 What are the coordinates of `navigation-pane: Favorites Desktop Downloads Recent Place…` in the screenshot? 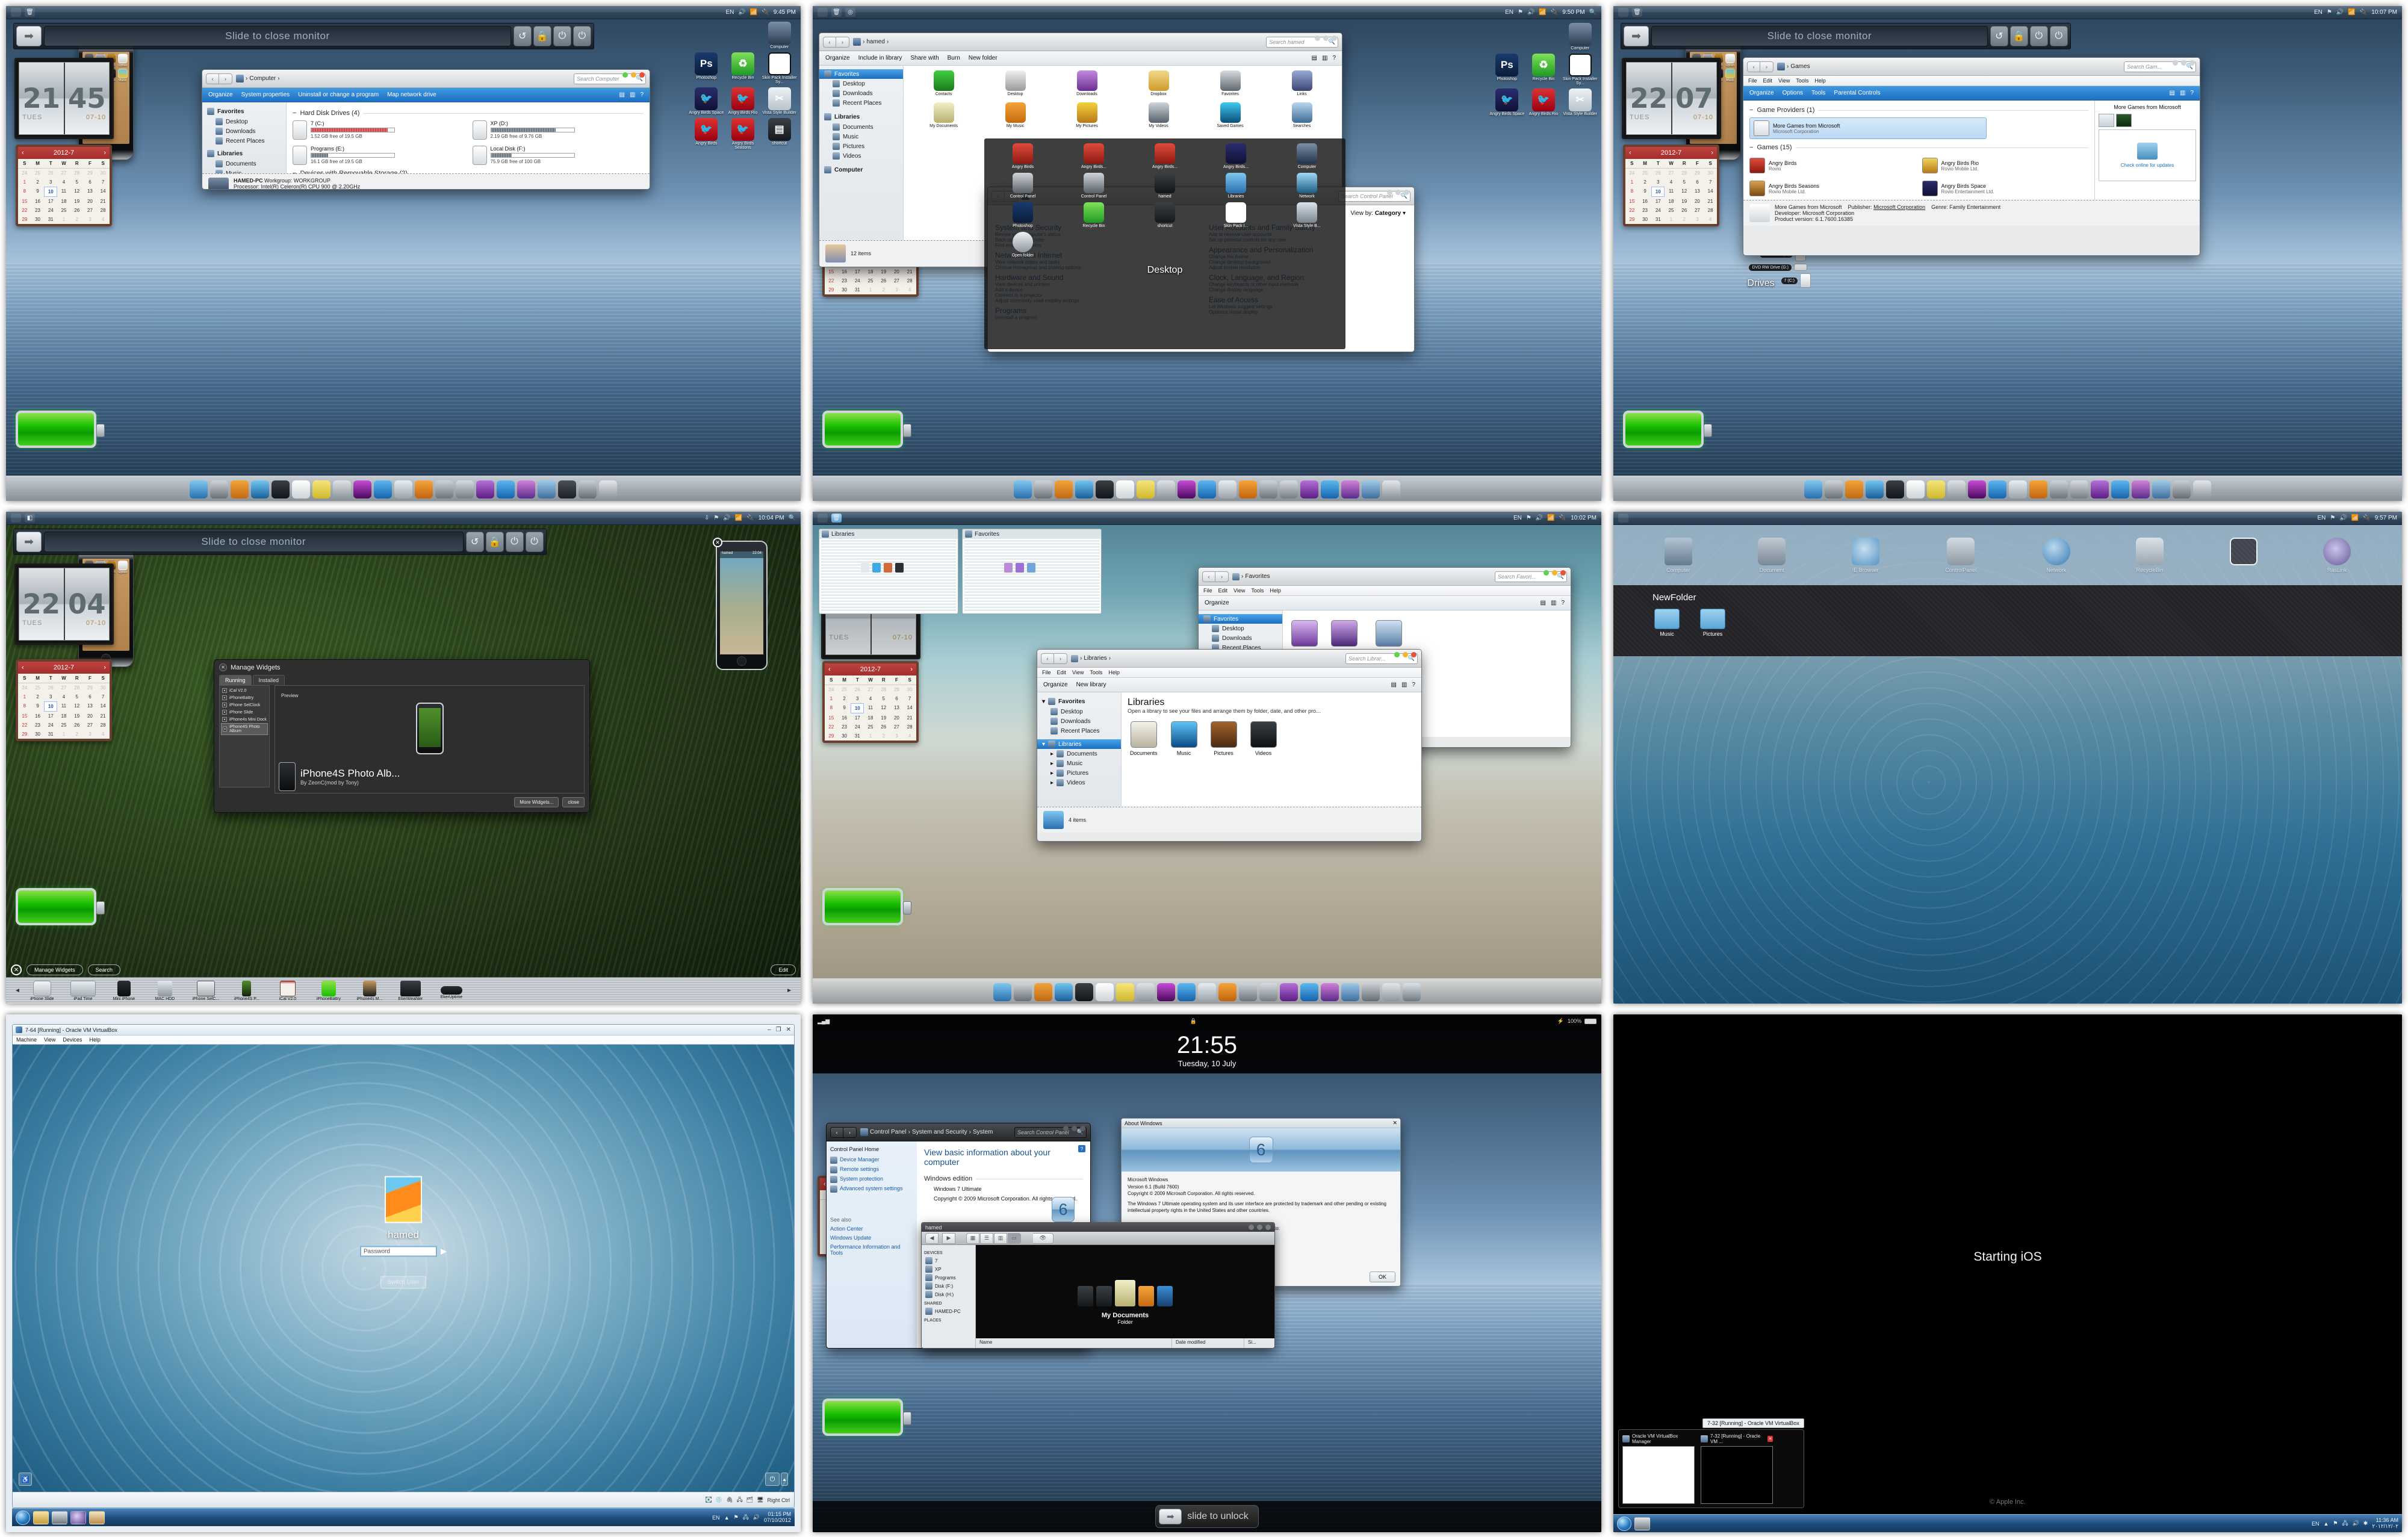 It's located at (244, 138).